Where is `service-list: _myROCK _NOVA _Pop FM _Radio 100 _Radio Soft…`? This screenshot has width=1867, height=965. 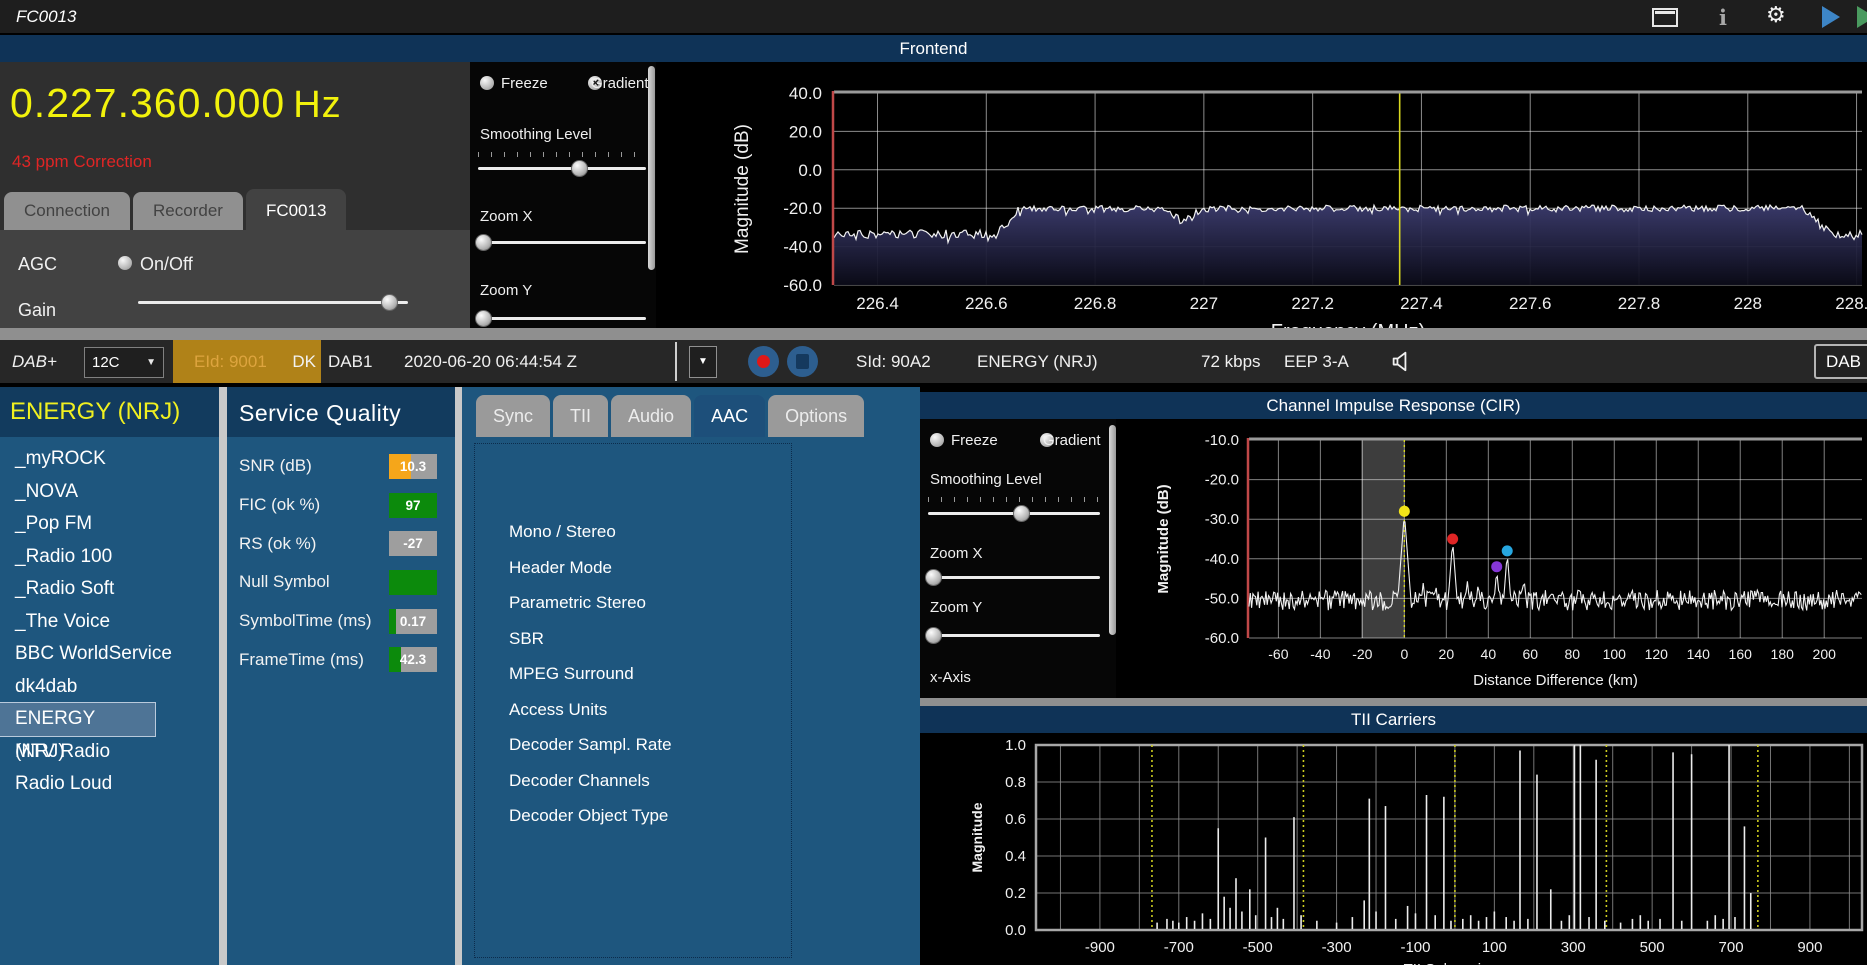 service-list: _myROCK _NOVA _Pop FM _Radio 100 _Radio Soft… is located at coordinates (109, 622).